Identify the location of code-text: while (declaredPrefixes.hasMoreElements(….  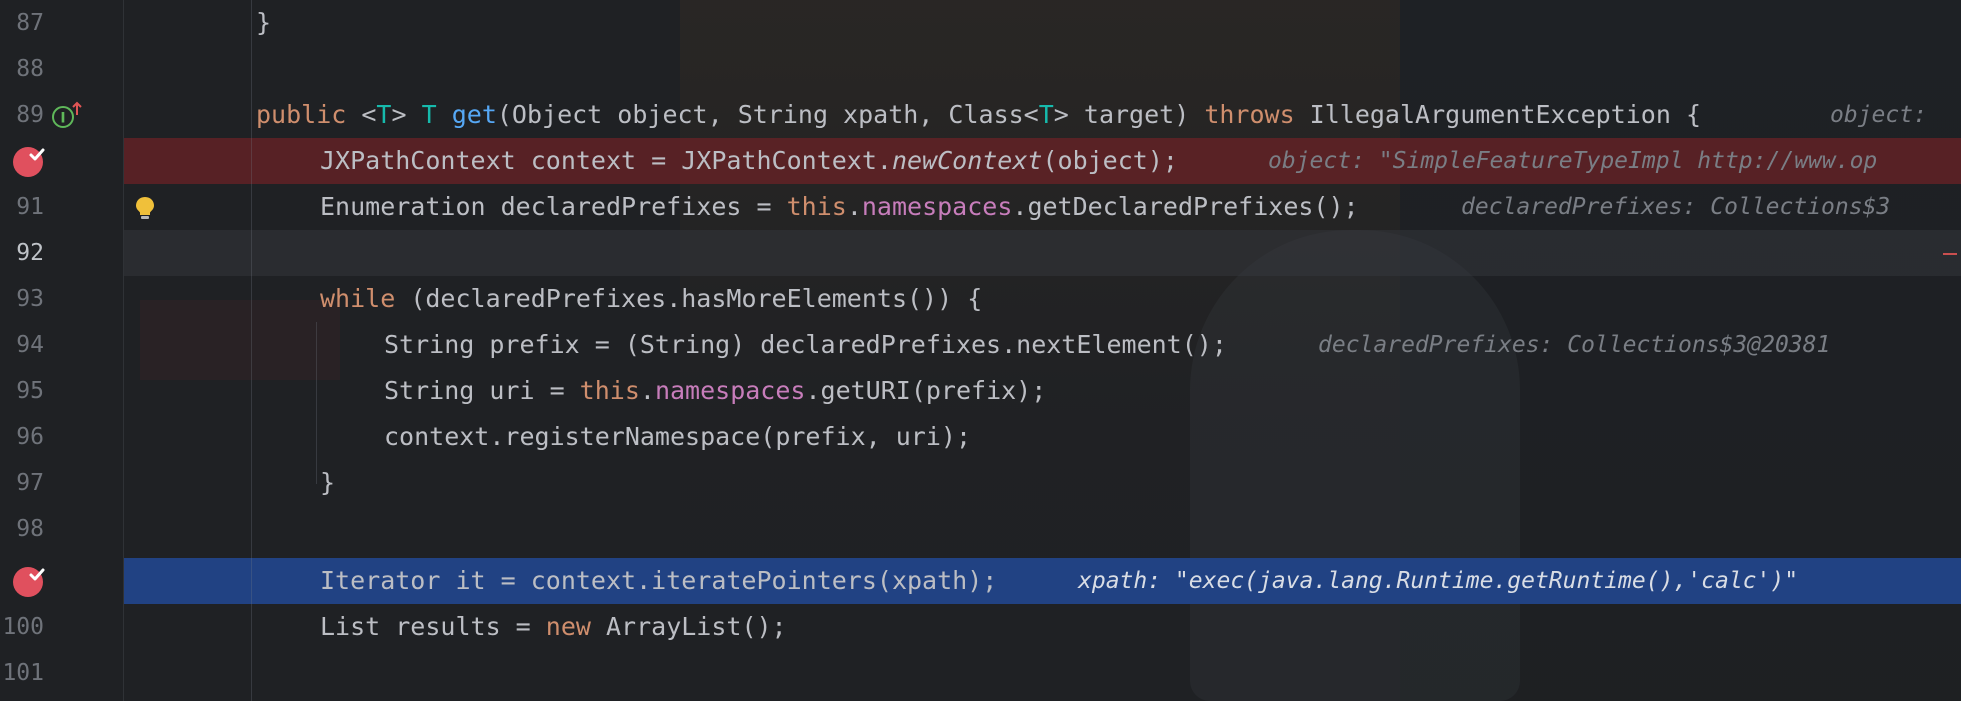
(651, 298).